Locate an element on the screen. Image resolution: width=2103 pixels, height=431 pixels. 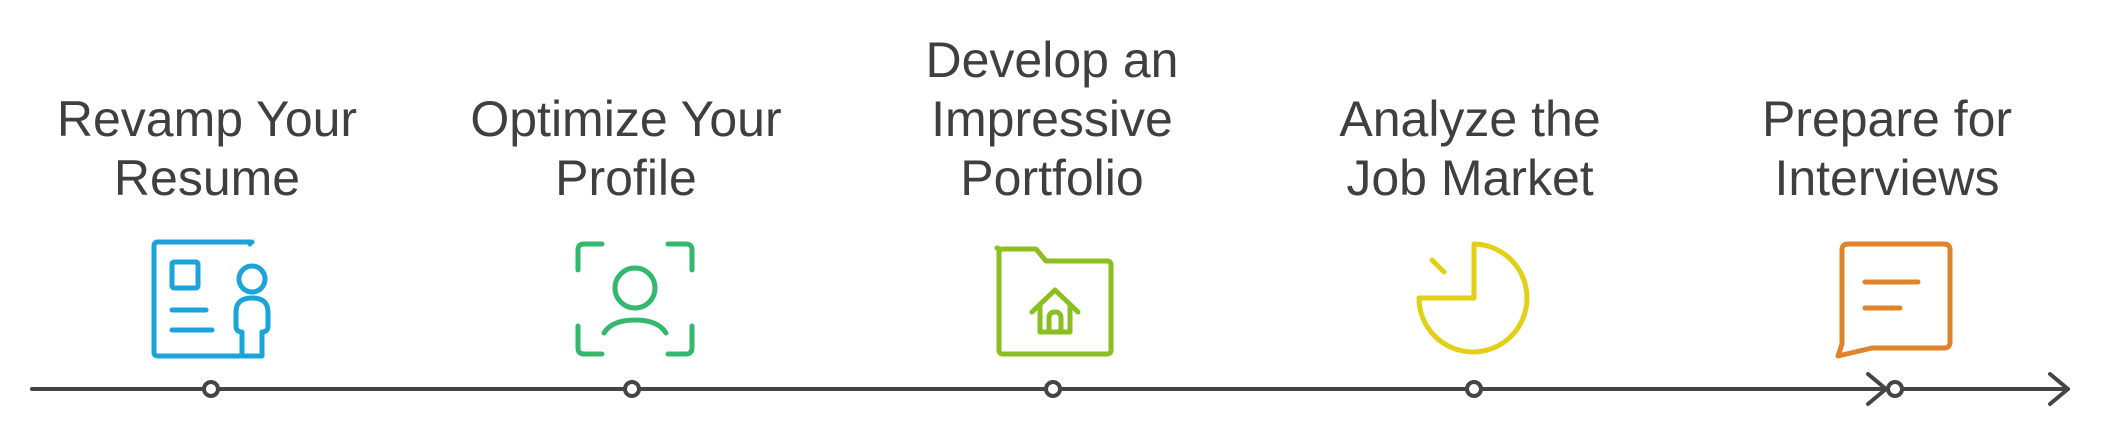
step-2-marker is located at coordinates (632, 389).